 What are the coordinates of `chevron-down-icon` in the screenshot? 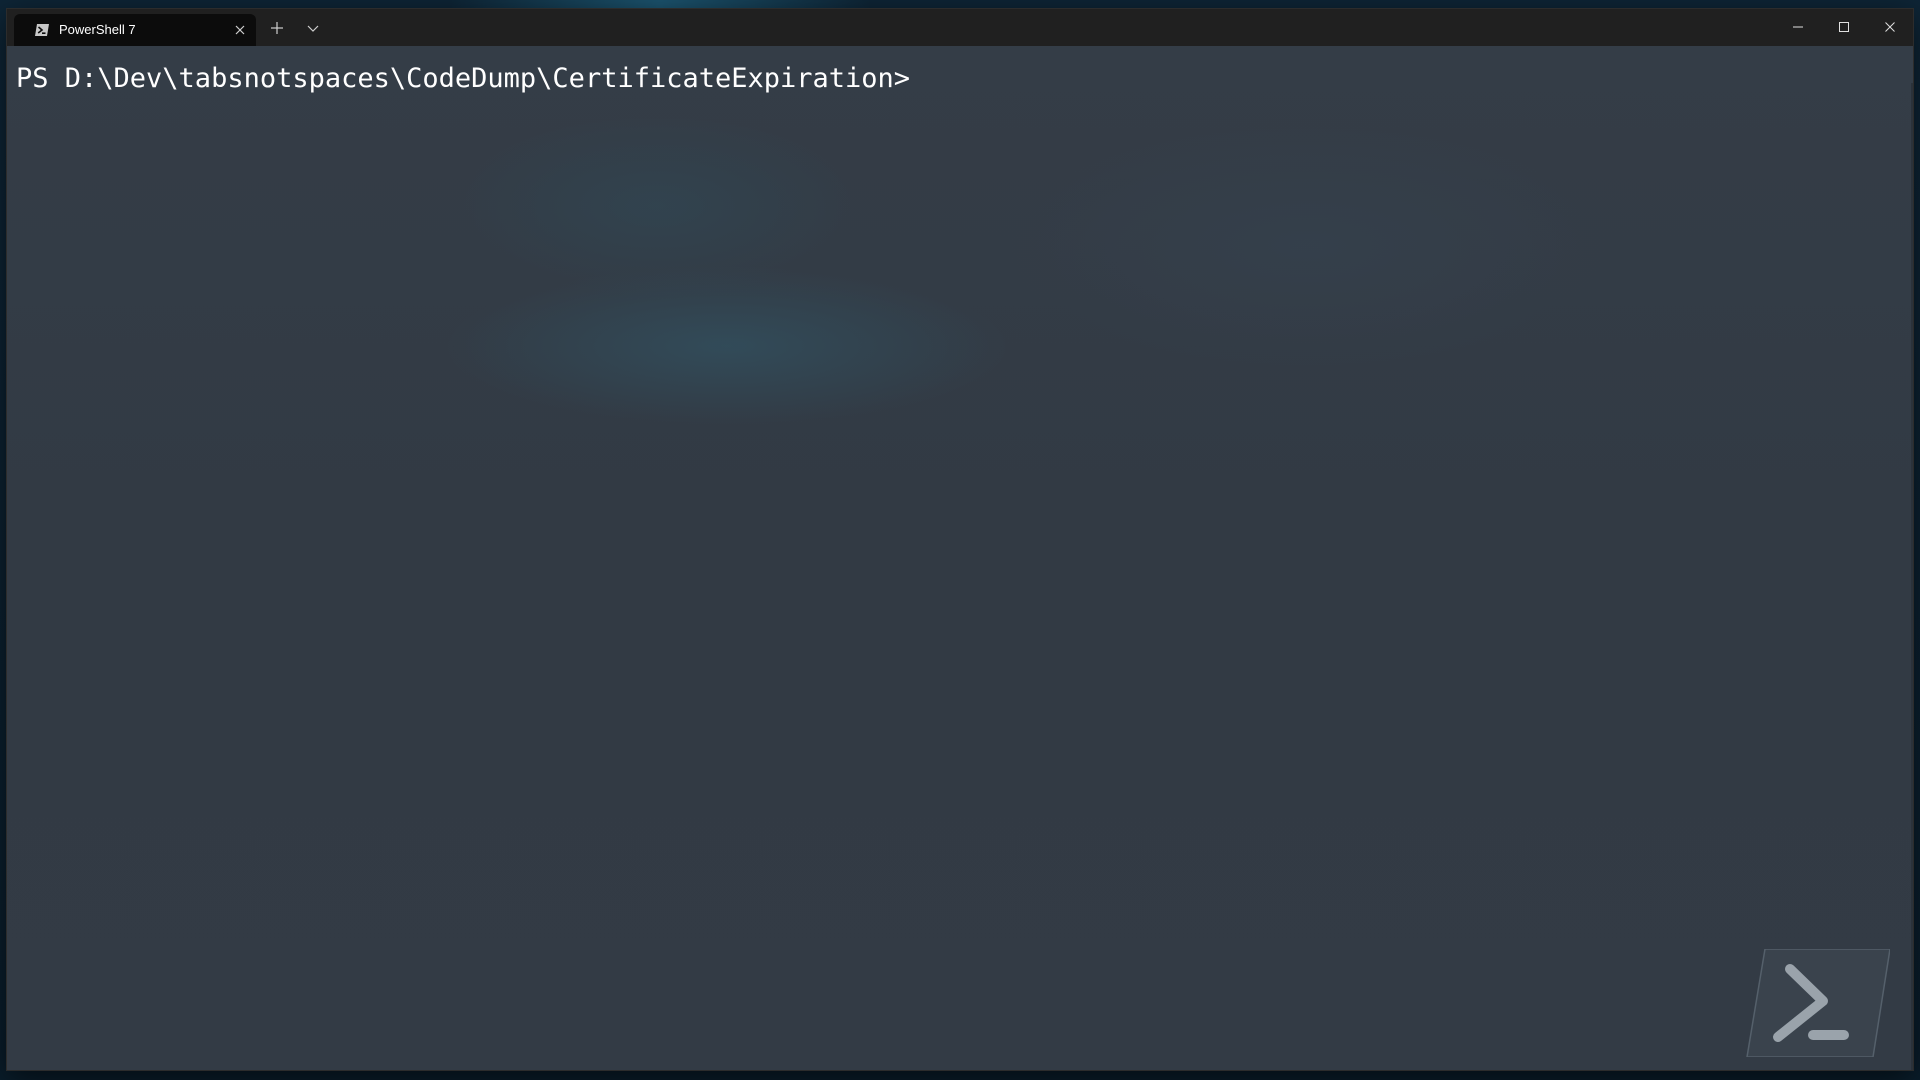 It's located at (313, 28).